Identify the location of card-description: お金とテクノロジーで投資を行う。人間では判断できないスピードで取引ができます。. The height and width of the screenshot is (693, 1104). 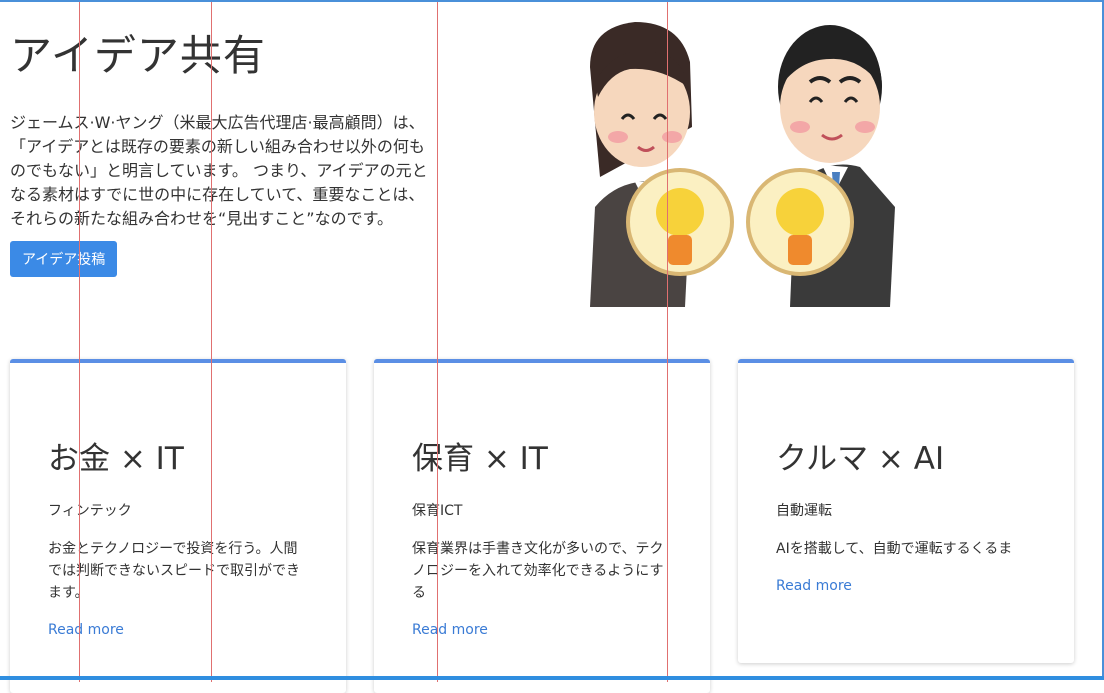
(174, 571).